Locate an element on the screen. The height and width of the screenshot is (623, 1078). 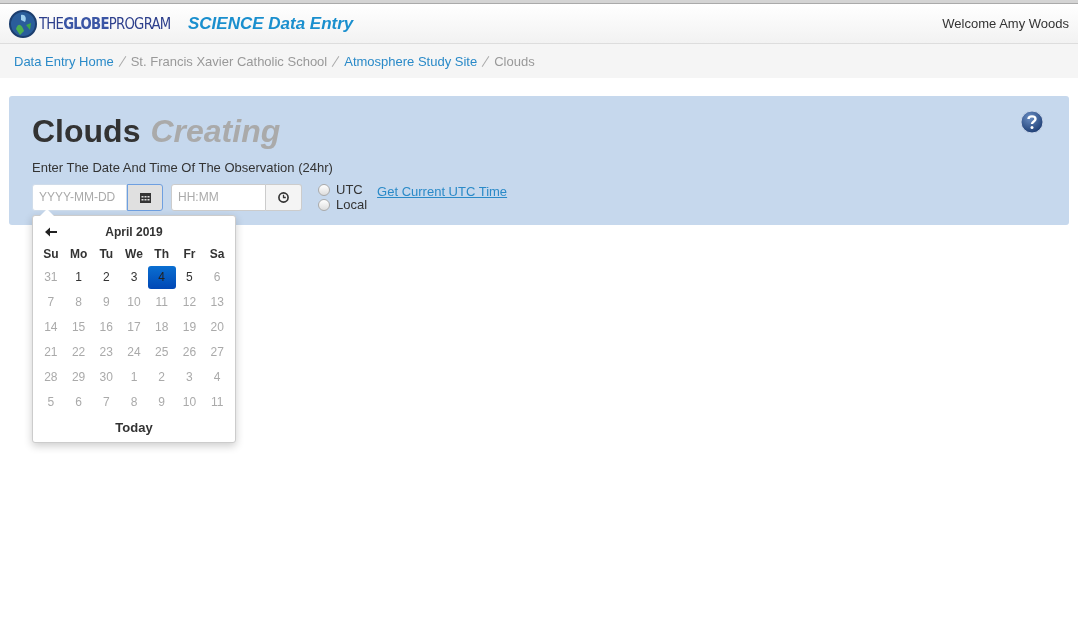
prompt-text: Enter The Date And Time Of The Observation (24hr) is located at coordinates (183, 167).